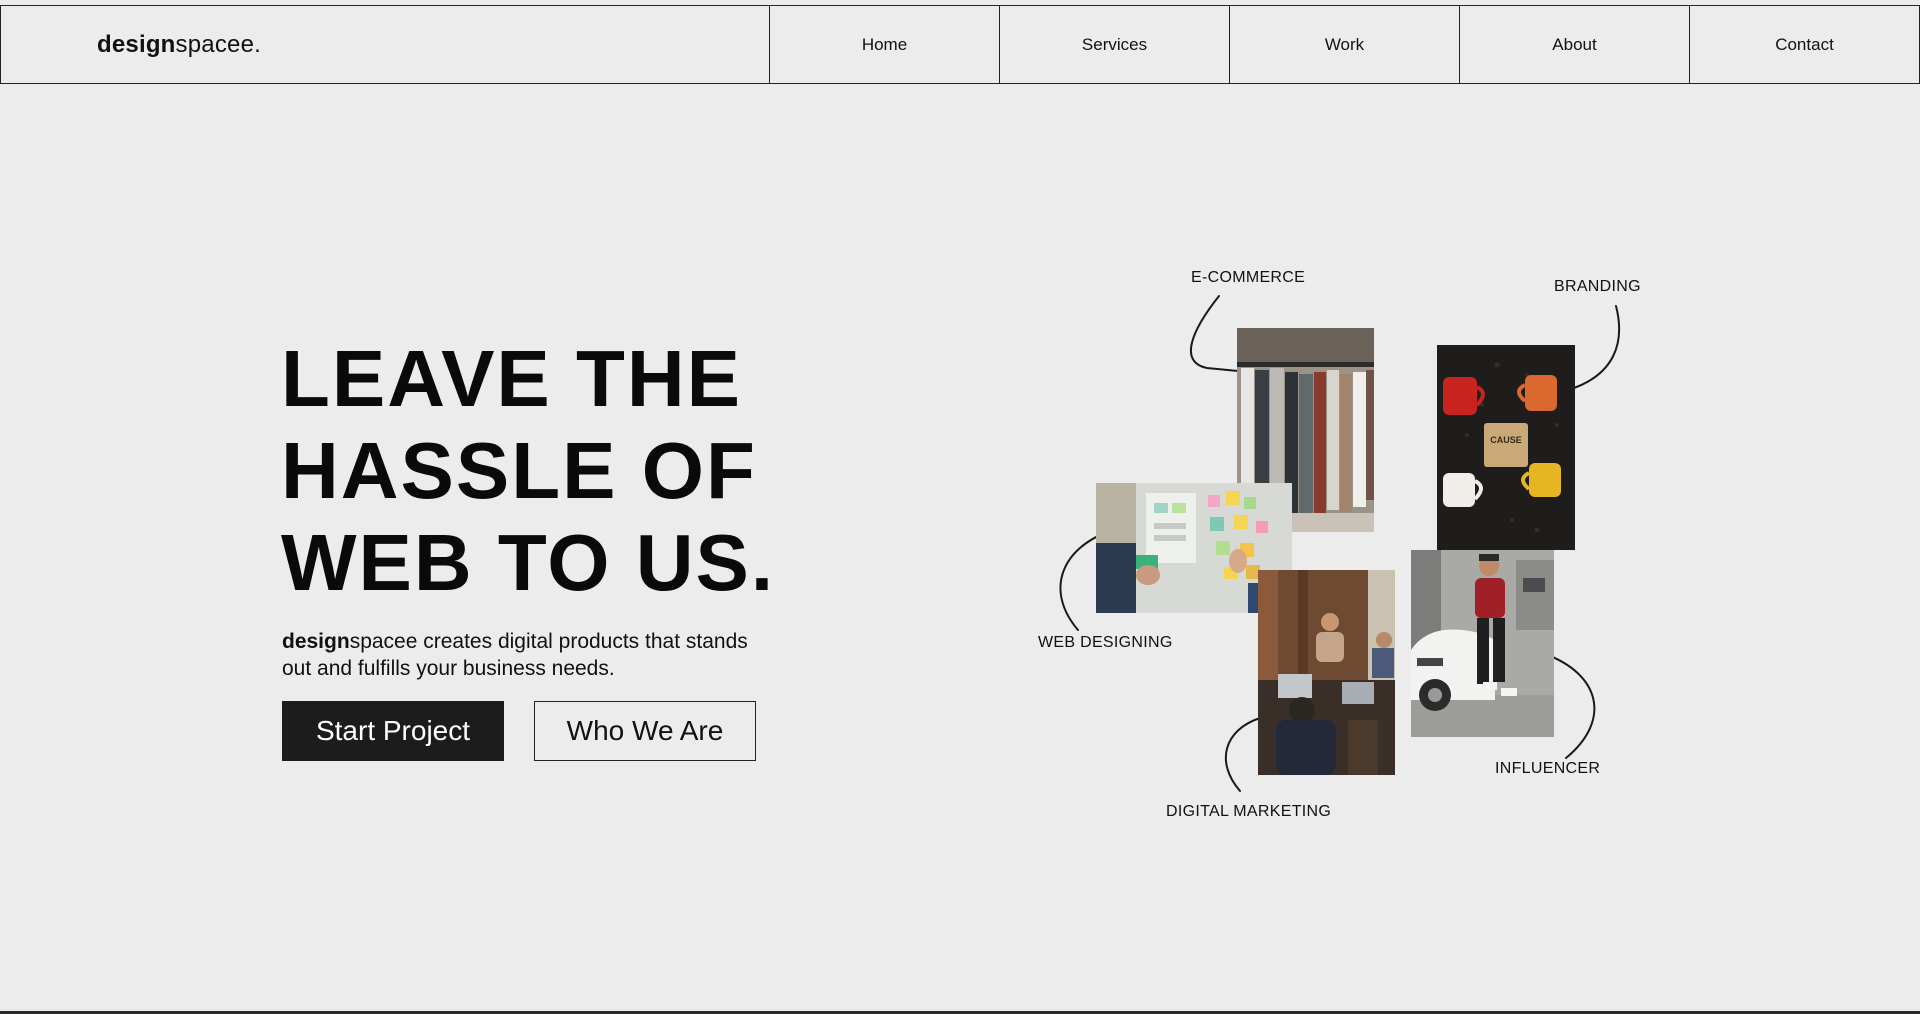  I want to click on label-web-designing: WEB DESIGNING, so click(1105, 642).